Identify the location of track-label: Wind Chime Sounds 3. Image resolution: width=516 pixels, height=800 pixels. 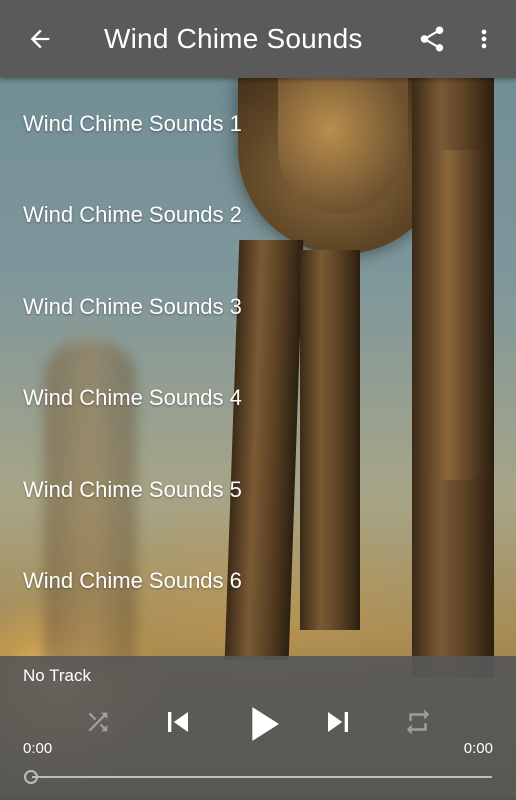
(132, 306).